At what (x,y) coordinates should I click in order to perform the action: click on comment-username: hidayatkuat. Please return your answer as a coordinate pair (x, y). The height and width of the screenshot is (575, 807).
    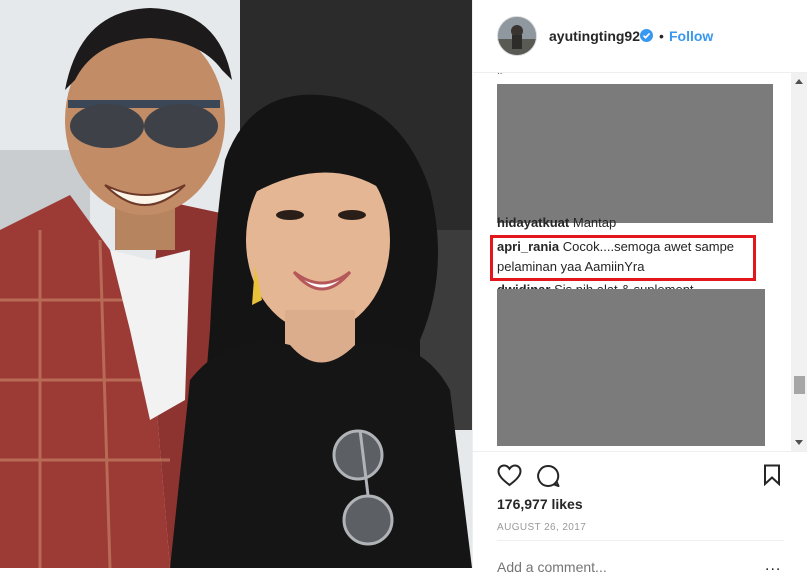
    Looking at the image, I should click on (533, 222).